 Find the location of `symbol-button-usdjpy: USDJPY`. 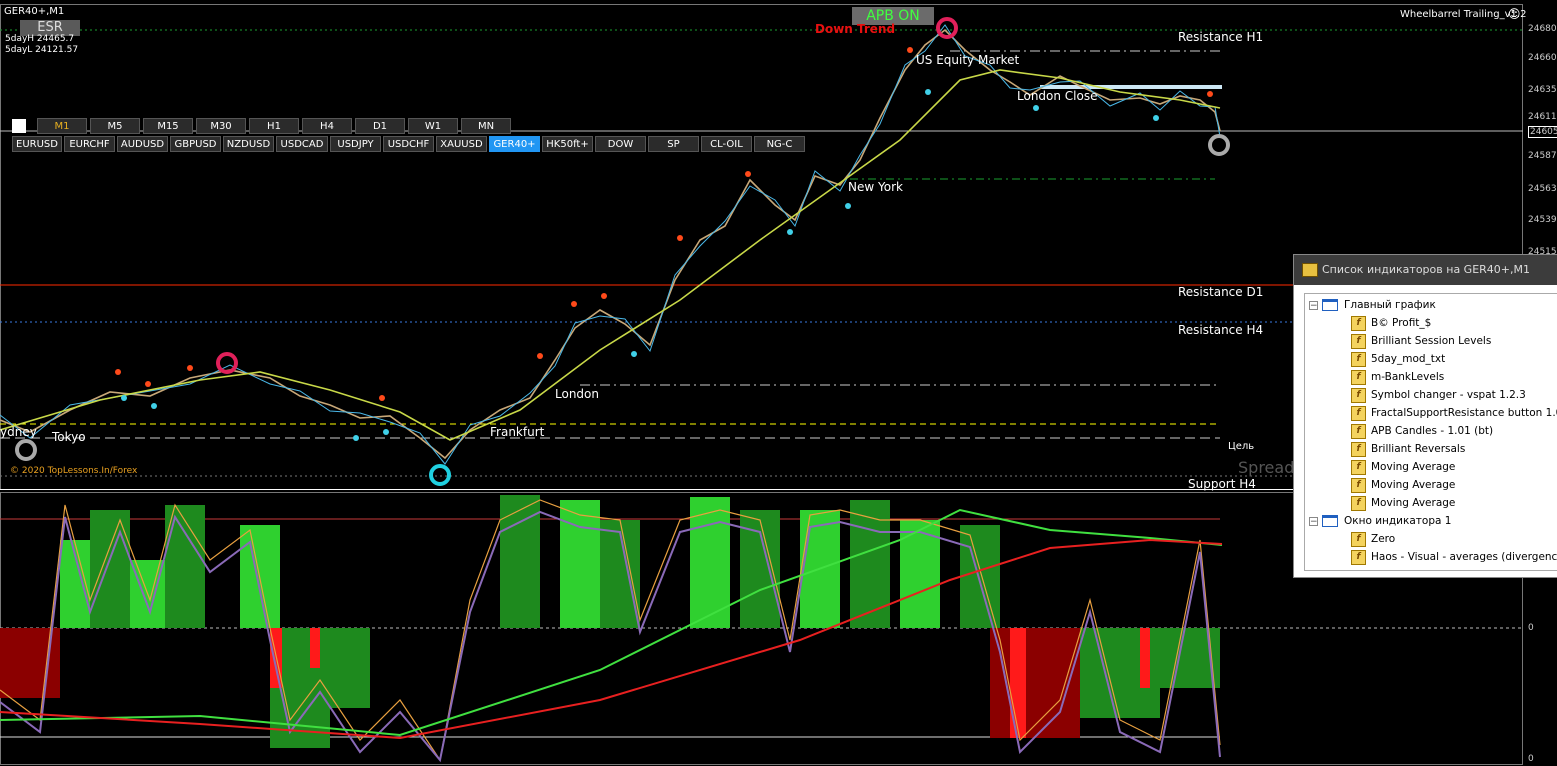

symbol-button-usdjpy: USDJPY is located at coordinates (355, 144).